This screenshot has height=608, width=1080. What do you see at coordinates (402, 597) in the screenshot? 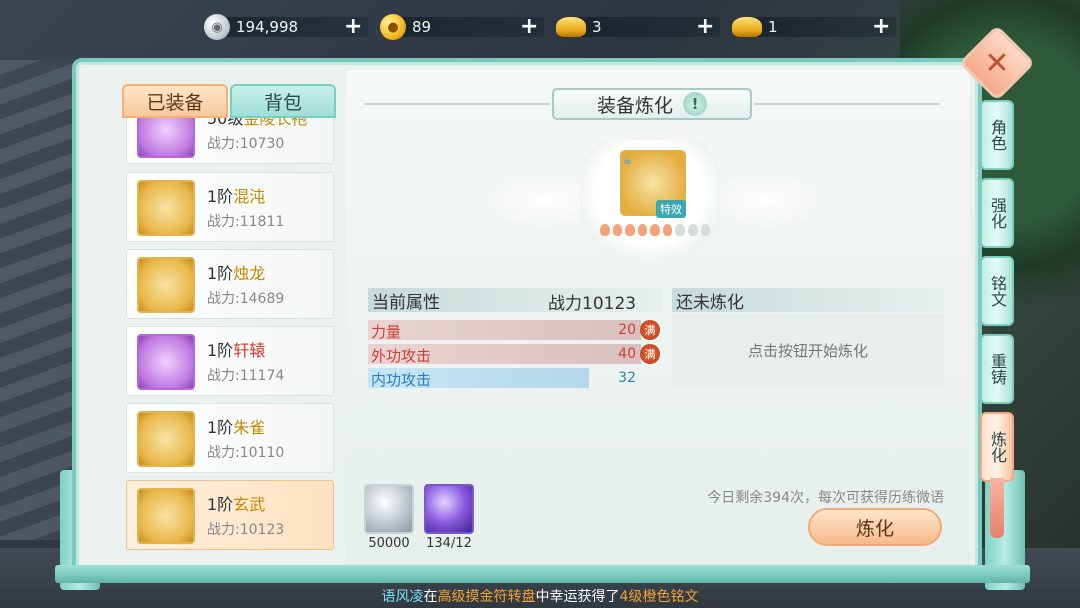
I see `marquee-player: 语风凌` at bounding box center [402, 597].